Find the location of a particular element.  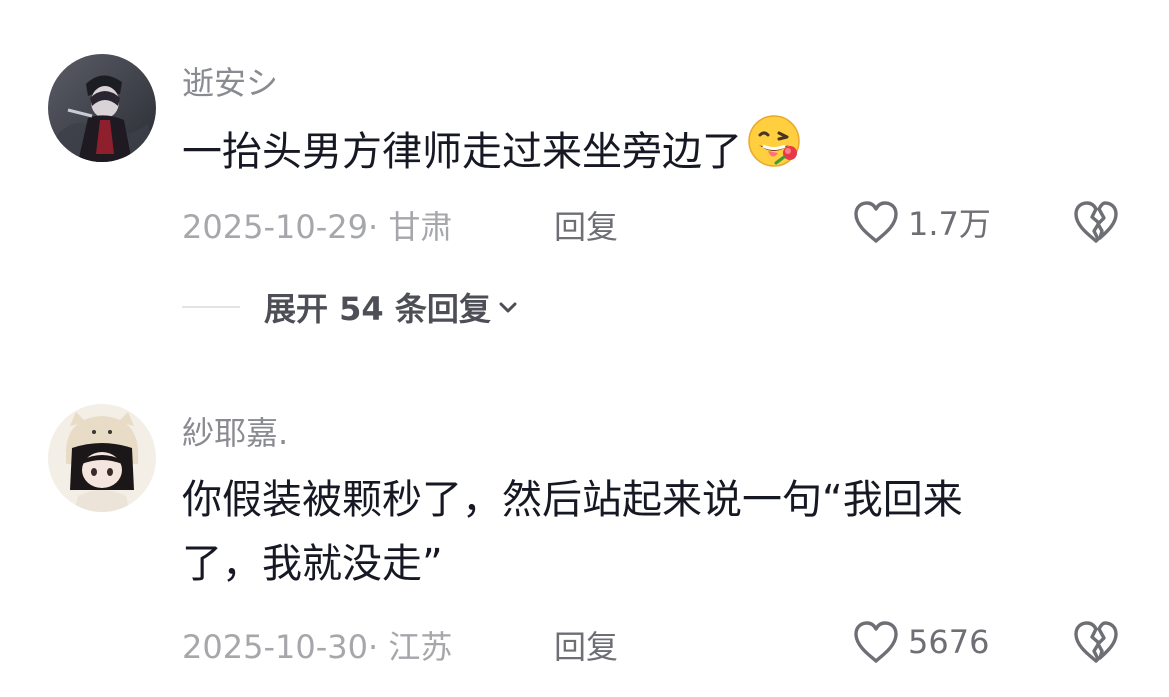

comment-date-location: 2025-10-29· 甘肃 is located at coordinates (317, 227).